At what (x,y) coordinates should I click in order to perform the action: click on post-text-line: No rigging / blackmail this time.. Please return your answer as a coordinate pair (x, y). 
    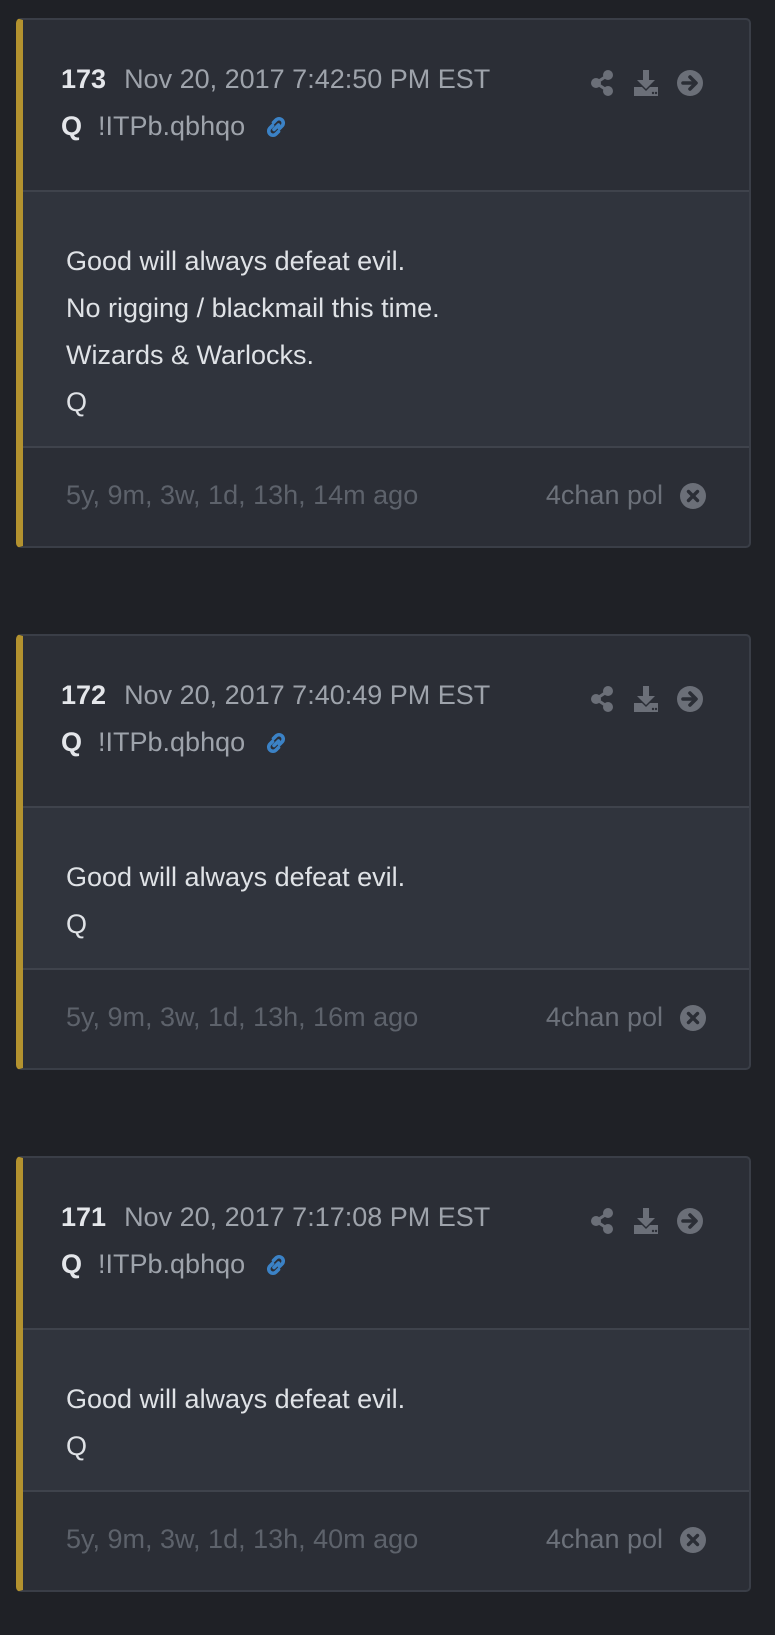
    Looking at the image, I should click on (253, 308).